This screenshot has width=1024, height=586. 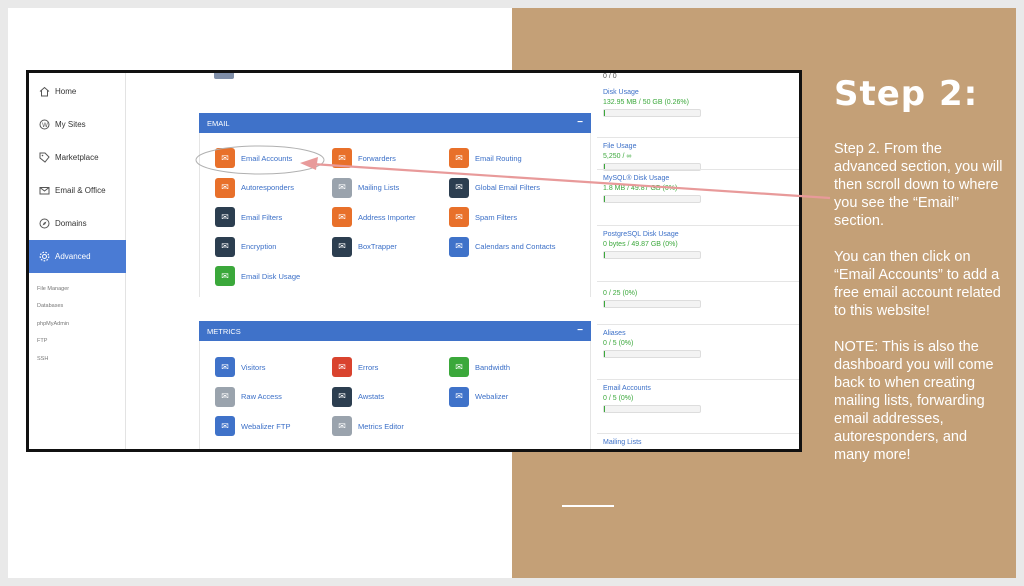 What do you see at coordinates (653, 103) in the screenshot?
I see `stat-block: Disk Usage 132.95 MB / 50 GB (0.26%)` at bounding box center [653, 103].